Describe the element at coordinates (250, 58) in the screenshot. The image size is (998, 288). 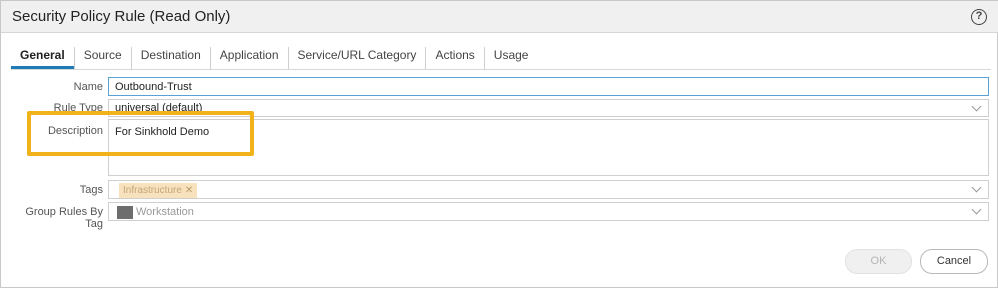
I see `tab-application: Application` at that location.